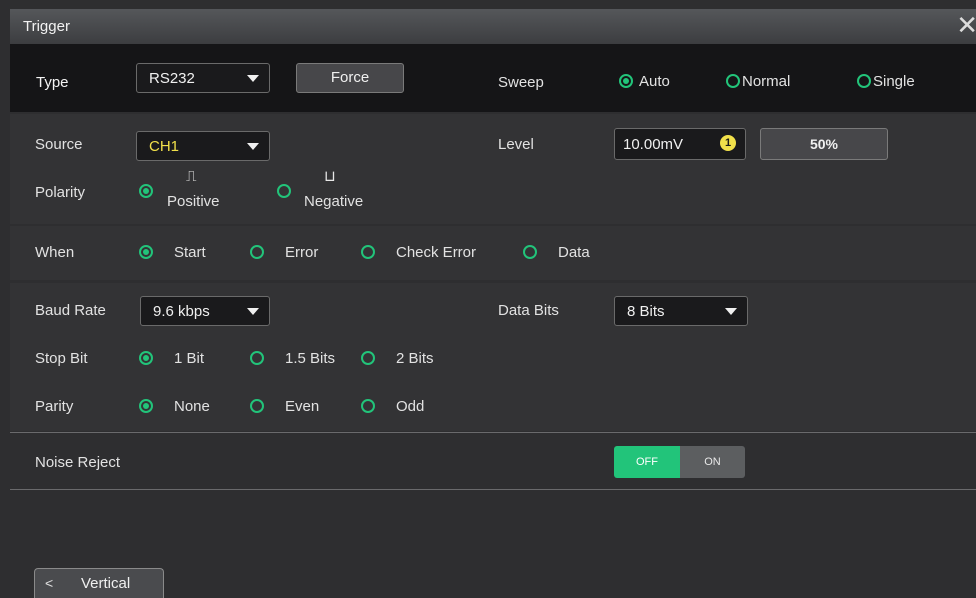 The width and height of the screenshot is (976, 598). I want to click on level-value: 10.00mV, so click(653, 144).